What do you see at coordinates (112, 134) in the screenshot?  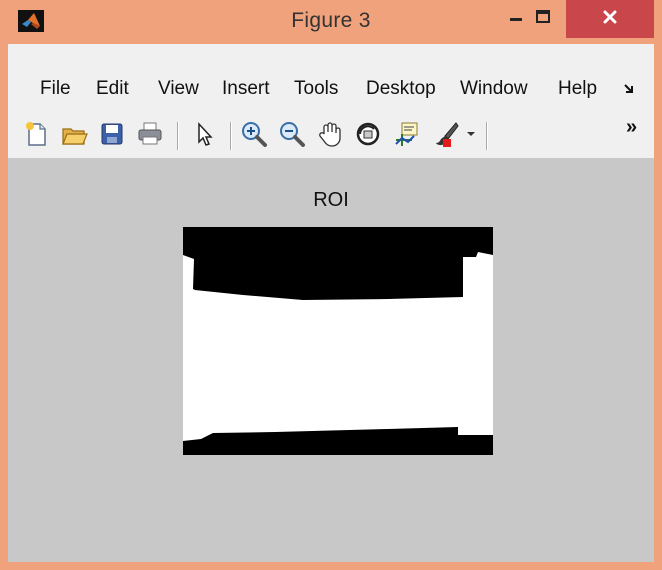 I see `save-icon` at bounding box center [112, 134].